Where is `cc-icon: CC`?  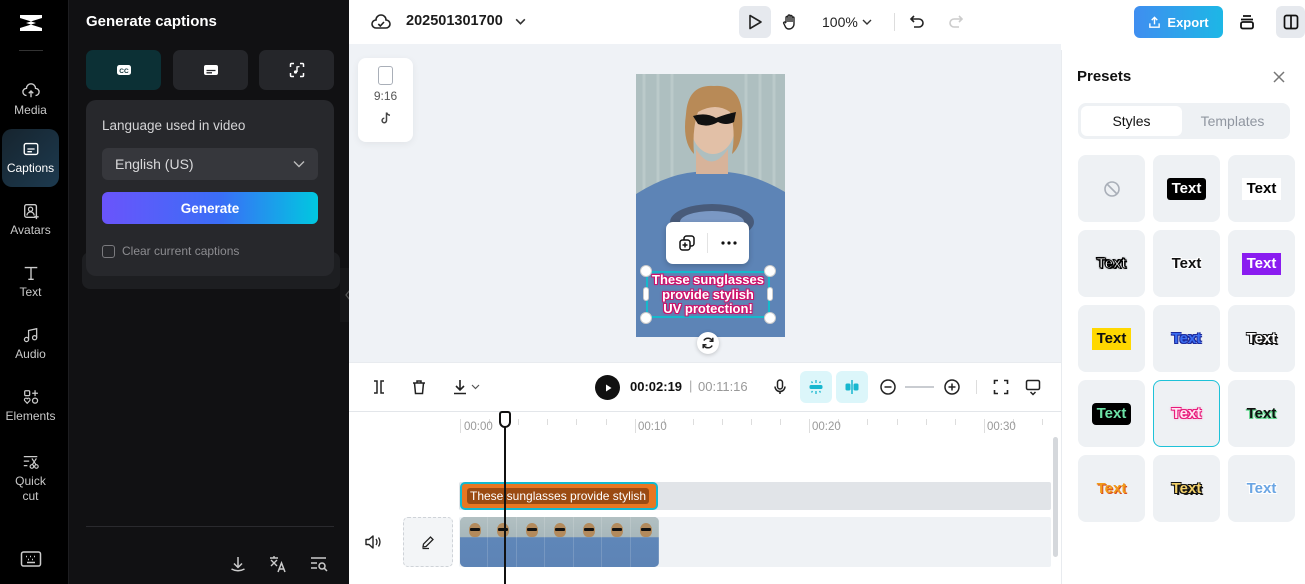
cc-icon: CC is located at coordinates (123, 70).